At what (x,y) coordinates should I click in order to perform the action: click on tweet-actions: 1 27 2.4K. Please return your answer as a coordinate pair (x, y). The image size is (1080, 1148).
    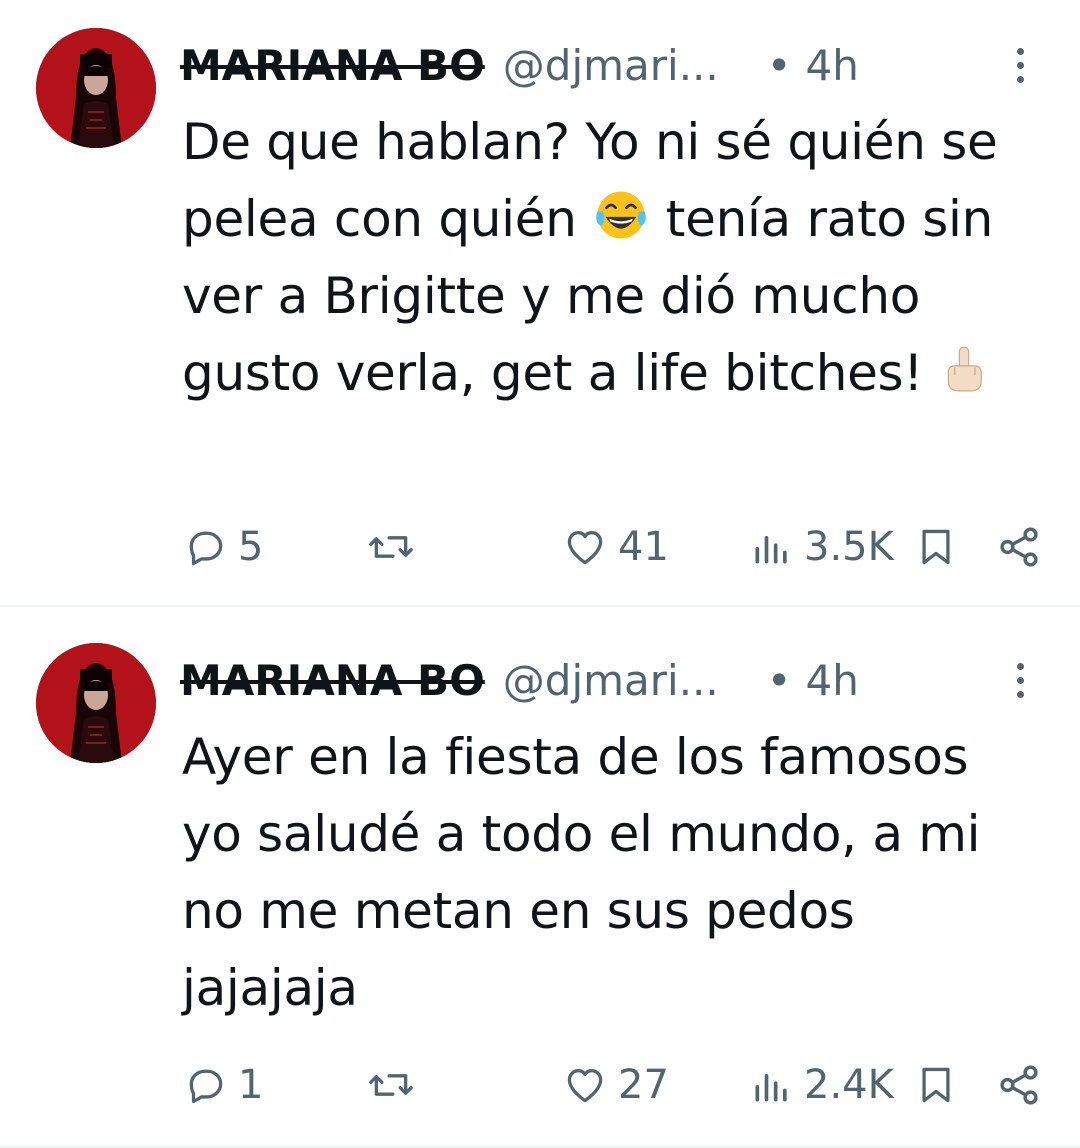
    Looking at the image, I should click on (540, 1085).